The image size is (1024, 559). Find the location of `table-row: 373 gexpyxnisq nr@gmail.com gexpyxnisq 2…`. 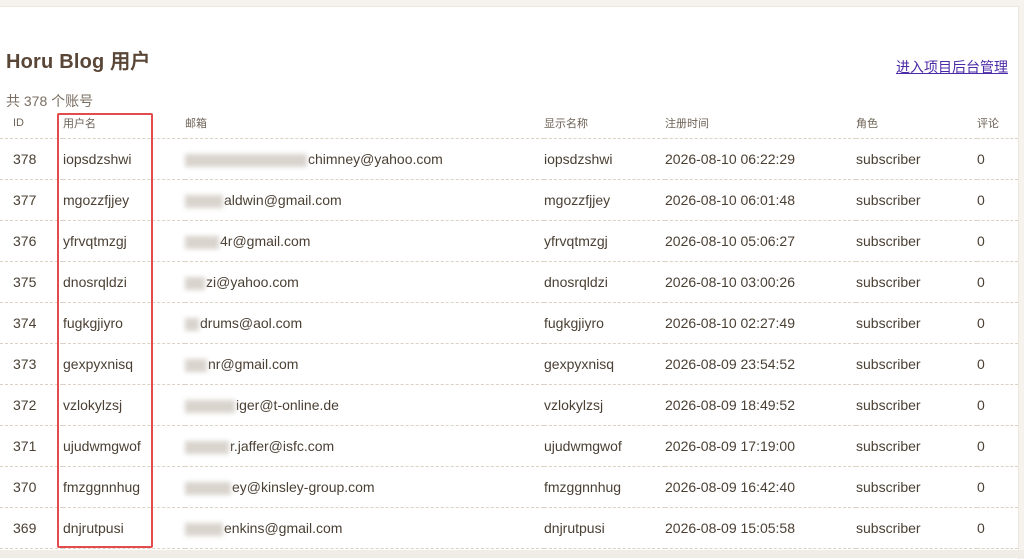

table-row: 373 gexpyxnisq nr@gmail.com gexpyxnisq 2… is located at coordinates (509, 364).